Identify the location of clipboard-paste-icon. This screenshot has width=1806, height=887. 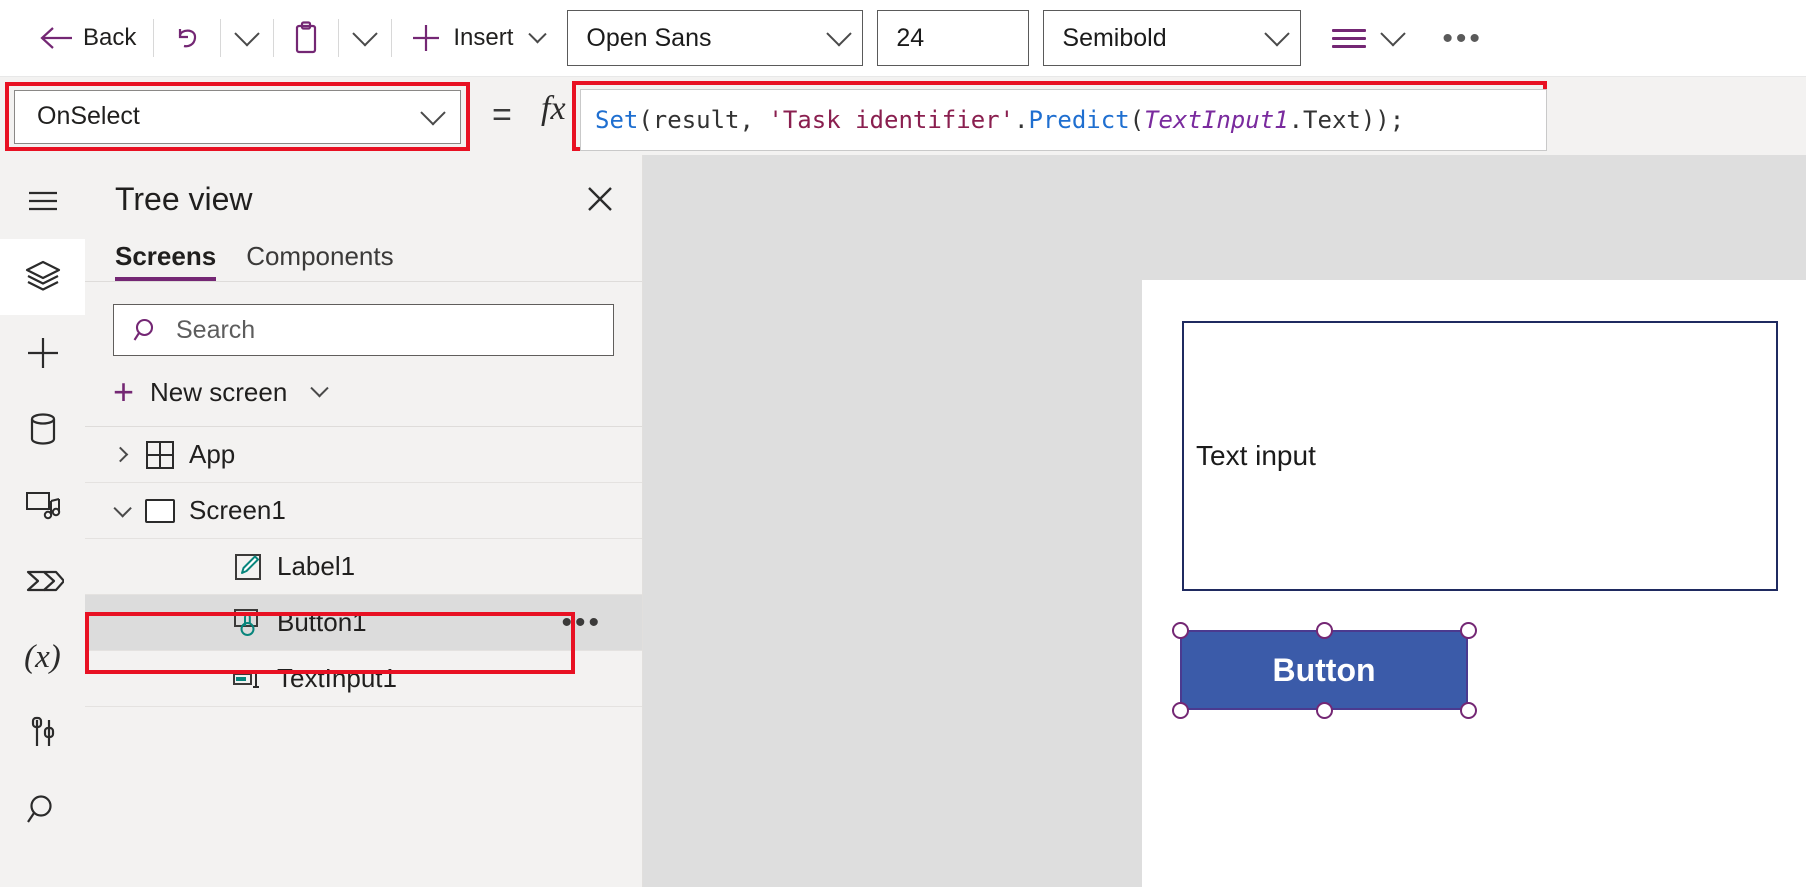
(306, 37).